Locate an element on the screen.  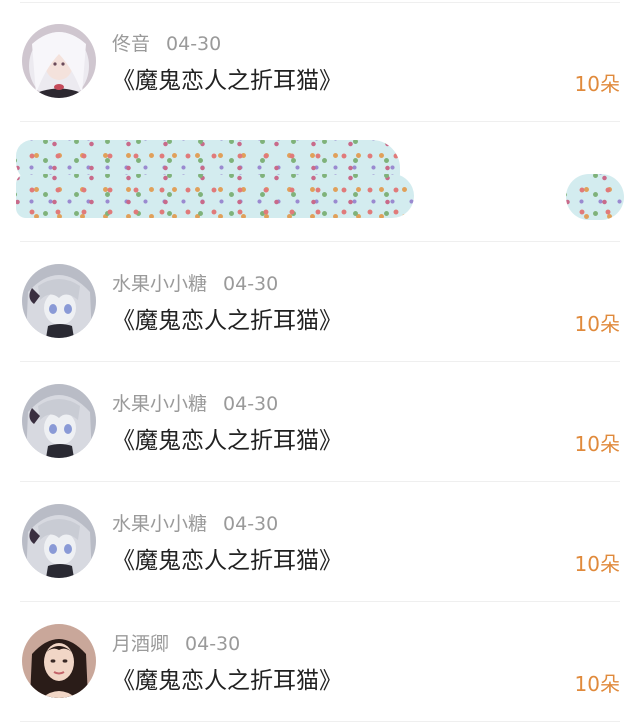
meta: 佟音 04-30 is located at coordinates (166, 42).